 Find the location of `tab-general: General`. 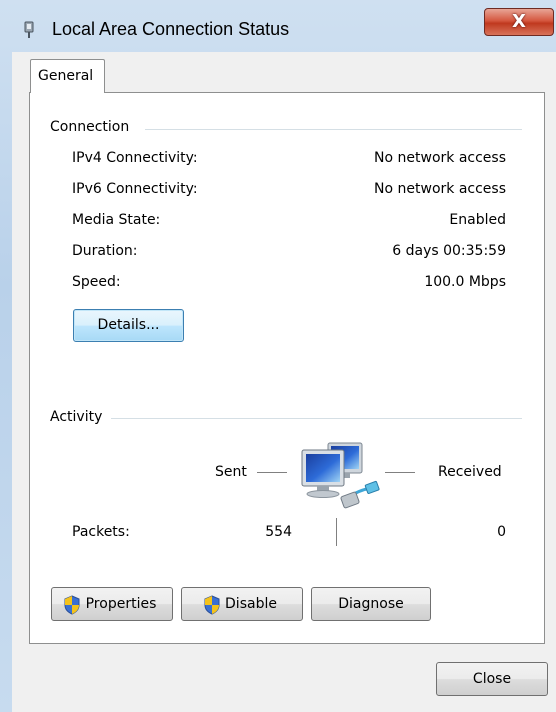

tab-general: General is located at coordinates (67, 76).